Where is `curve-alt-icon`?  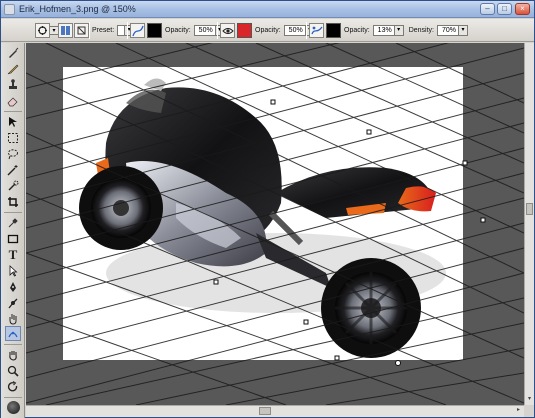
curve-alt-icon is located at coordinates (316, 30).